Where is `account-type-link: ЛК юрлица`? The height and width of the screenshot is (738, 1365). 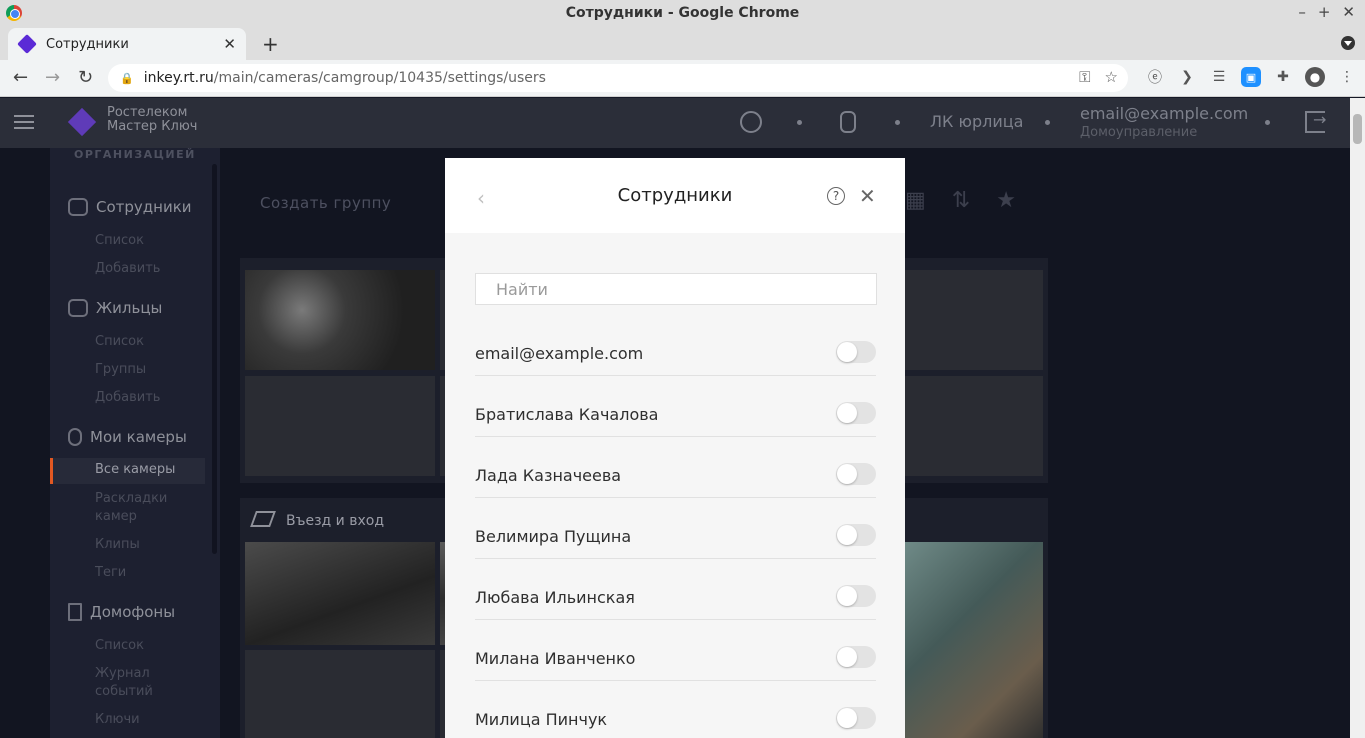
account-type-link: ЛК юрлица is located at coordinates (976, 121).